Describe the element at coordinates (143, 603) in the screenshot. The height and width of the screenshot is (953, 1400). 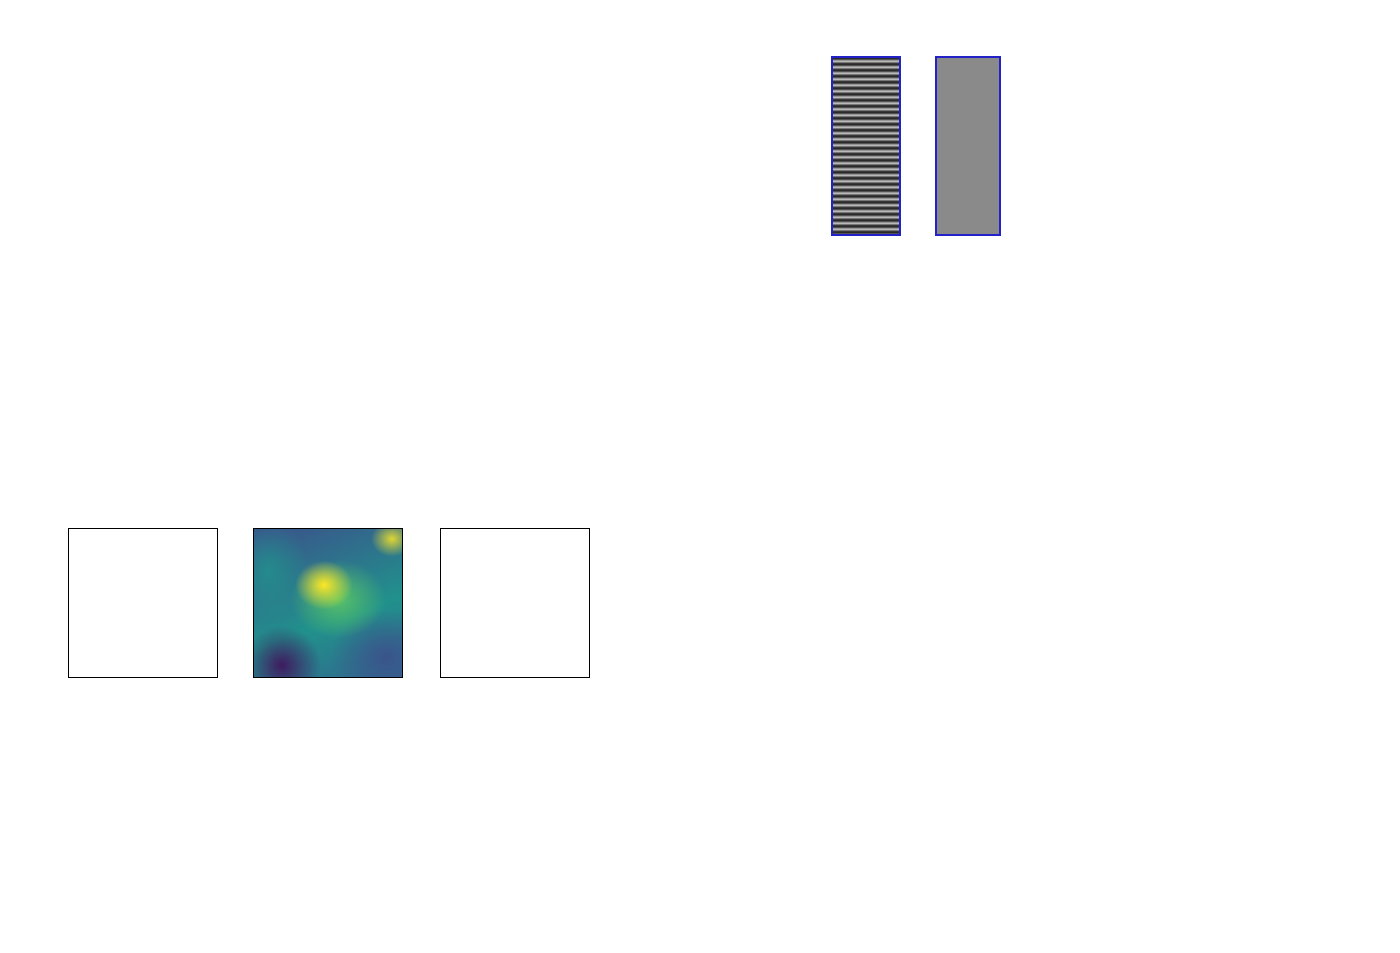
I see `fiber-positions-panel` at that location.